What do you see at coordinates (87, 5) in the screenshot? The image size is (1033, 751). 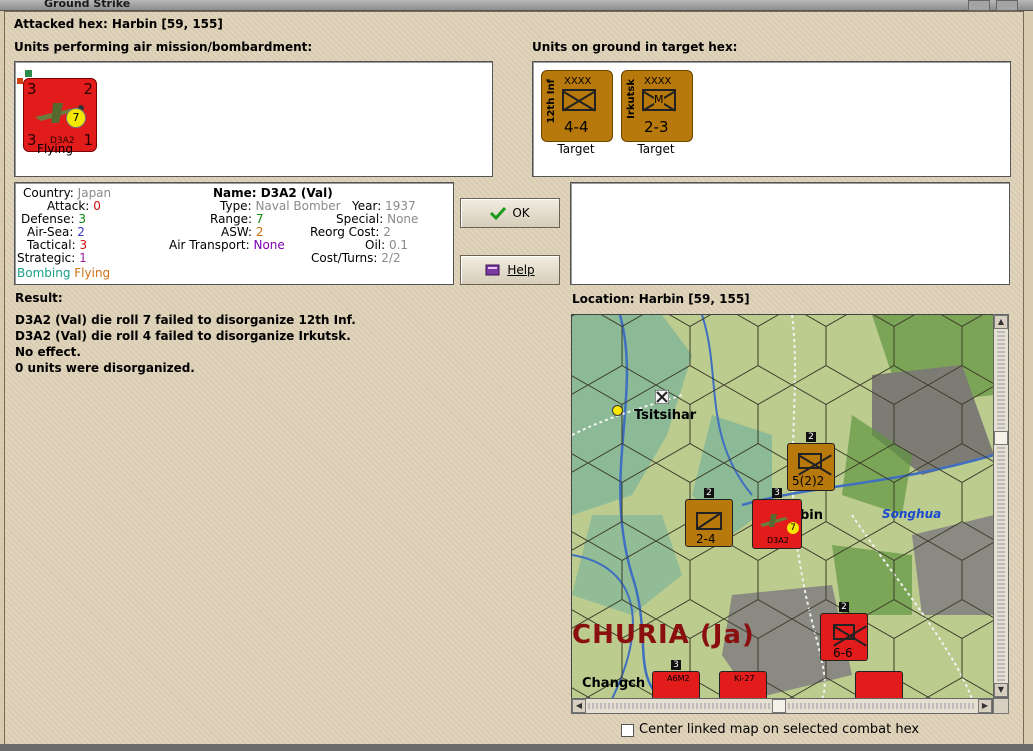 I see `window-title: Ground Strike` at bounding box center [87, 5].